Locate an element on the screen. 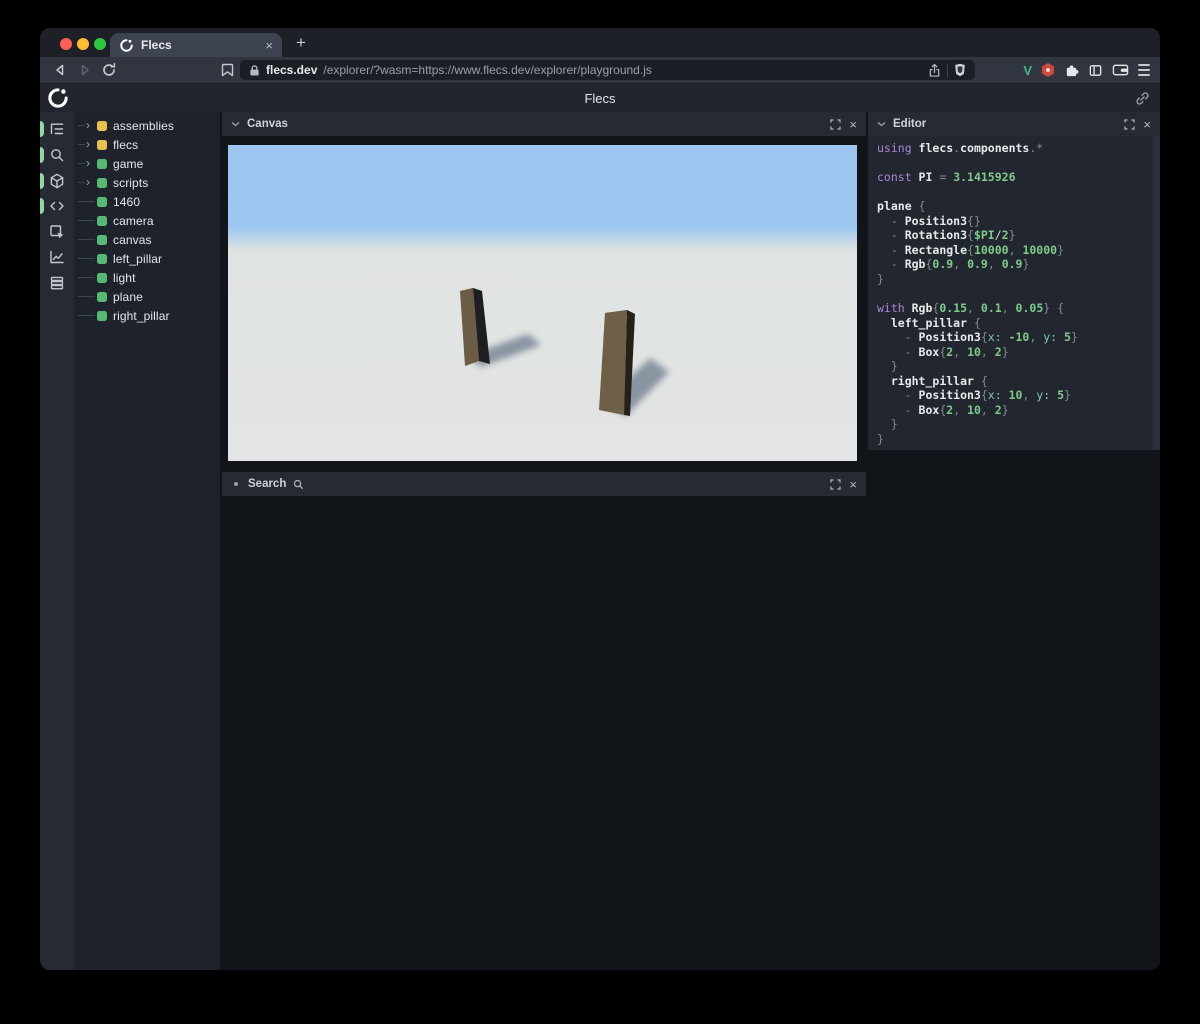 The height and width of the screenshot is (1024, 1200). new-tab-button: + is located at coordinates (301, 43).